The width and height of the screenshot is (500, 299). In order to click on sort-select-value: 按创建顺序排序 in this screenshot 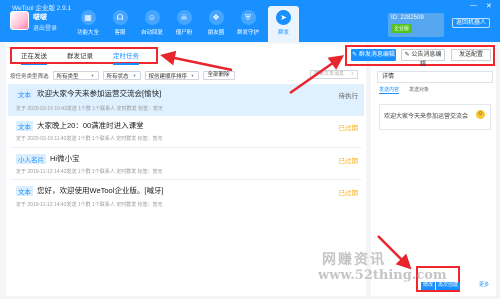, I will do `click(168, 76)`.